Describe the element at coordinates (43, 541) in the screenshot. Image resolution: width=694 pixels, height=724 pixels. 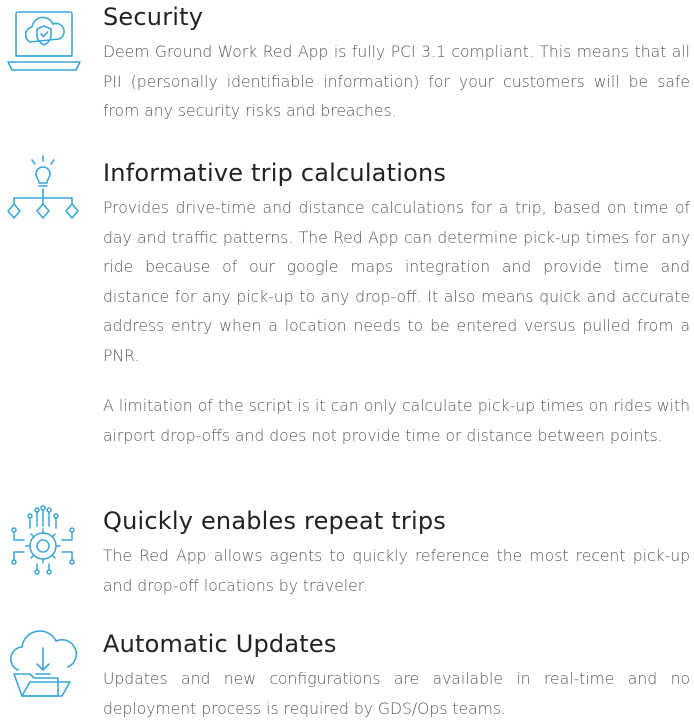
I see `gear-circuit-icon` at that location.